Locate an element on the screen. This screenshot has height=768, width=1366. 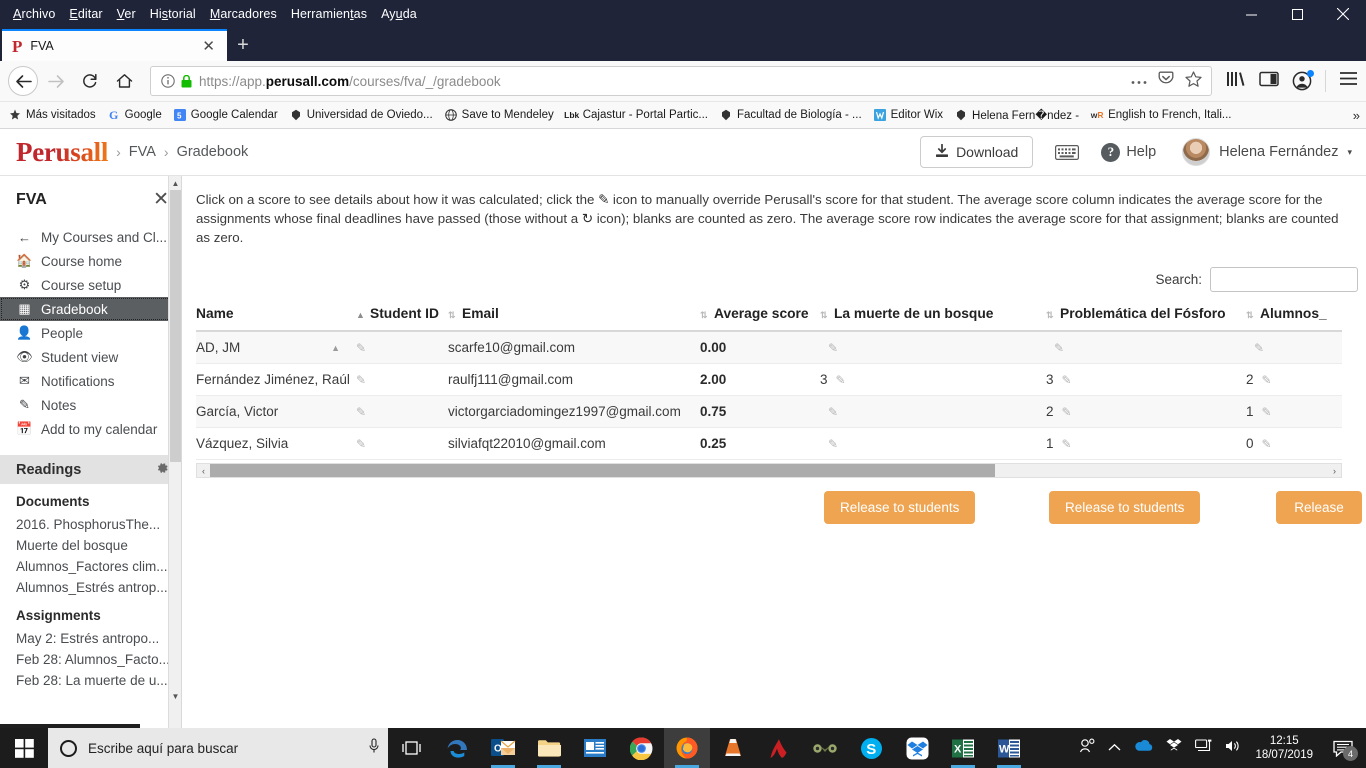
people-icon is located at coordinates (1087, 748).